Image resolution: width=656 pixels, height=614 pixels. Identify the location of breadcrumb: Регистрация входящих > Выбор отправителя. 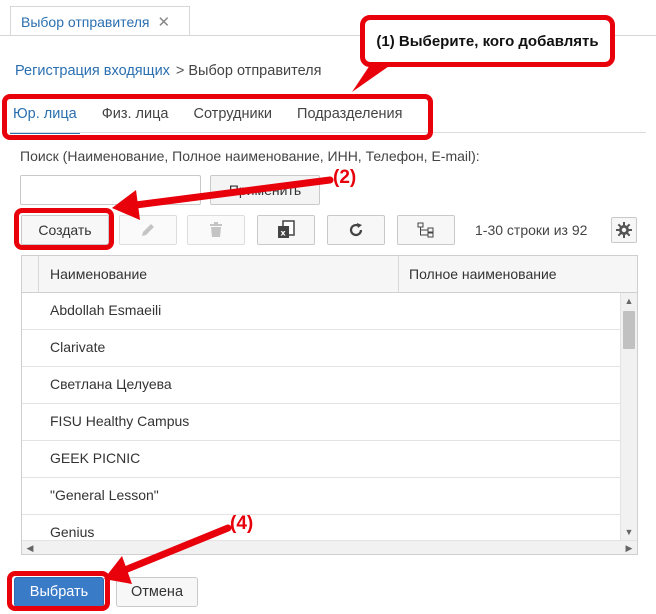
(168, 71).